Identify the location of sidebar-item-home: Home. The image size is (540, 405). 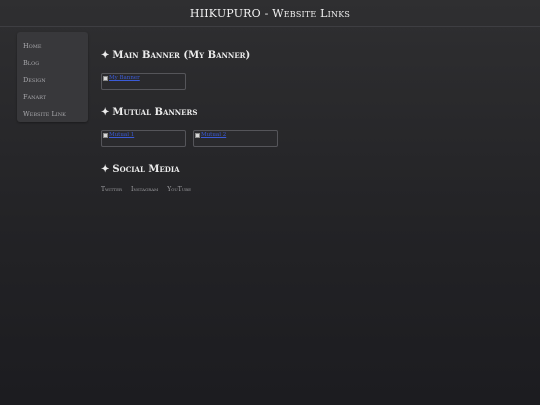
(52, 46).